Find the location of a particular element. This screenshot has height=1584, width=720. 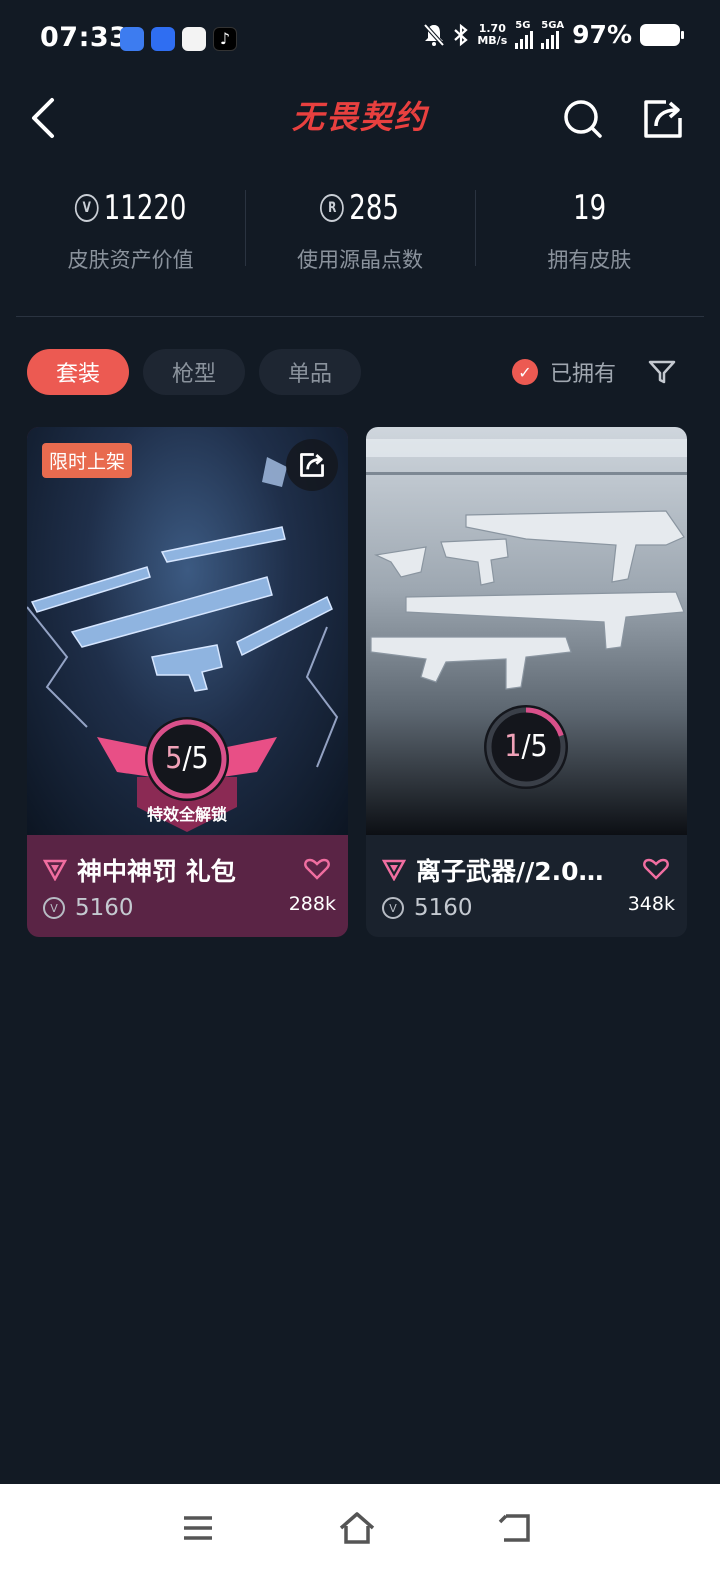

card-share-button is located at coordinates (312, 465).